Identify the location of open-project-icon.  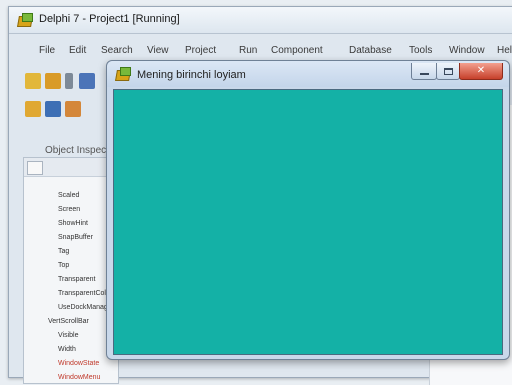
(33, 109).